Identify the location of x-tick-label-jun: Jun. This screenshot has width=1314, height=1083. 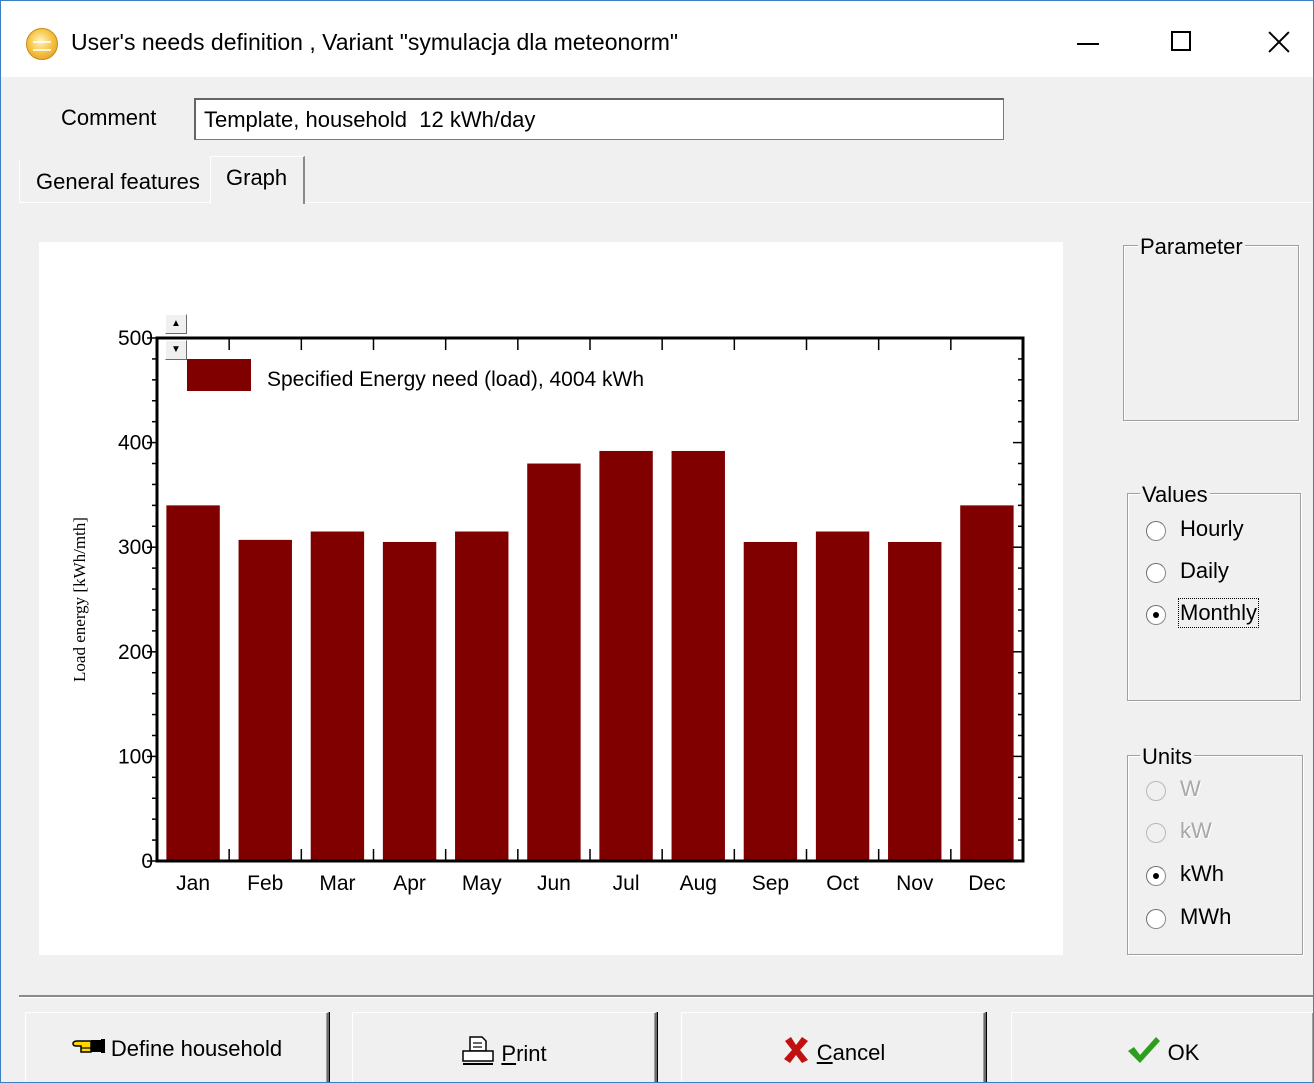
(554, 883).